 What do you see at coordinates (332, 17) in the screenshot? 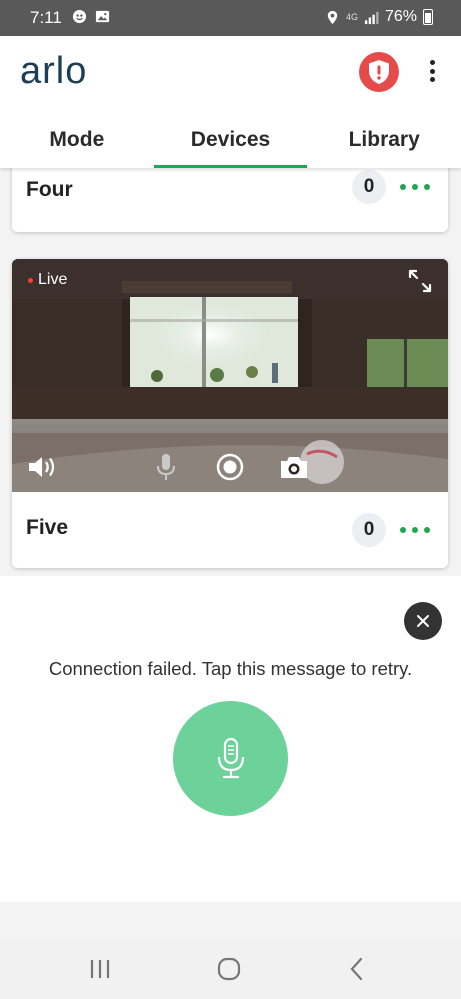
I see `location-icon` at bounding box center [332, 17].